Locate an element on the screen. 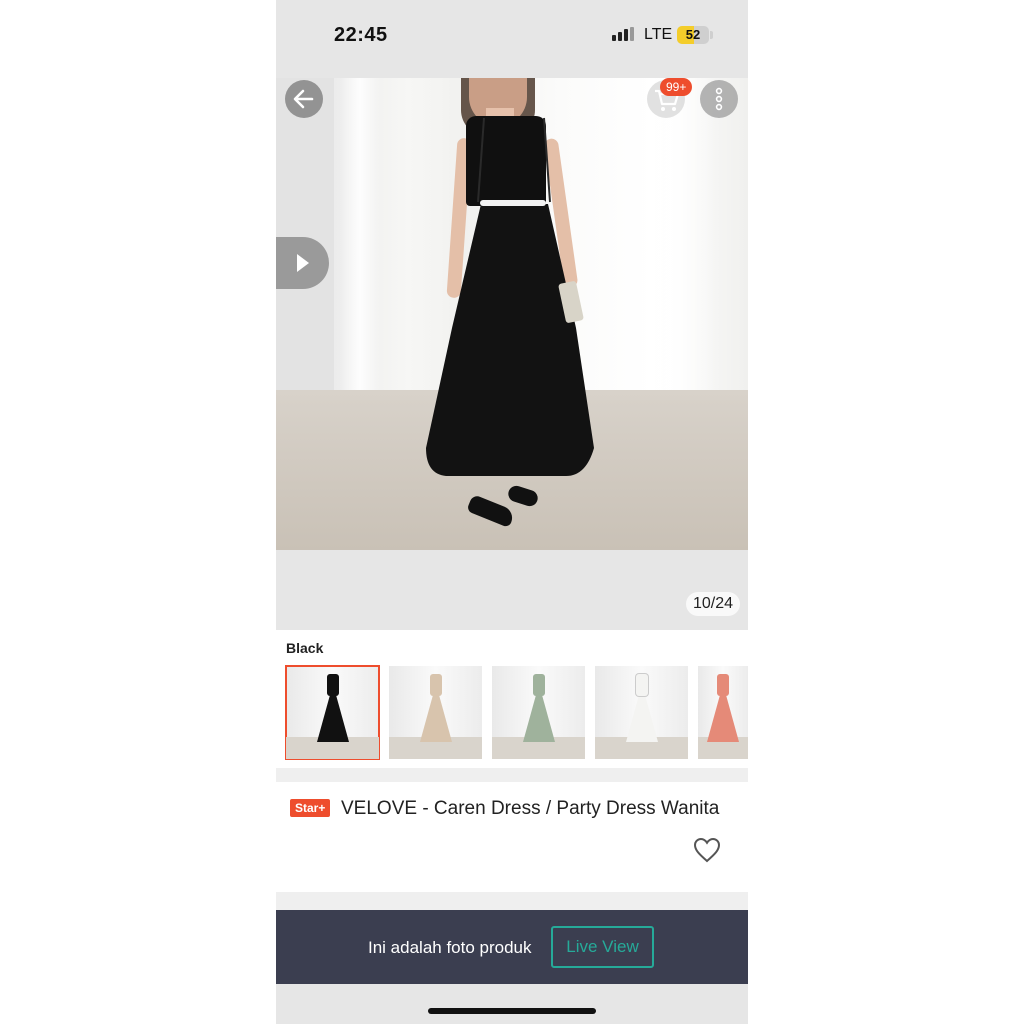  heart-icon is located at coordinates (707, 850).